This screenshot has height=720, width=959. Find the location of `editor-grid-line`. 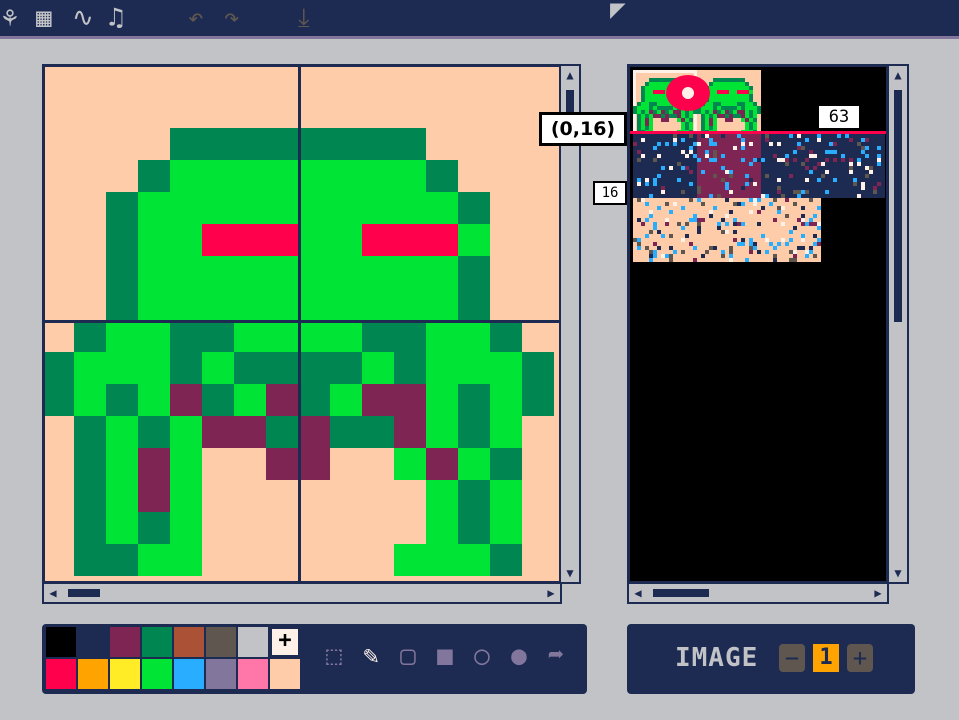

editor-grid-line is located at coordinates (299, 324).